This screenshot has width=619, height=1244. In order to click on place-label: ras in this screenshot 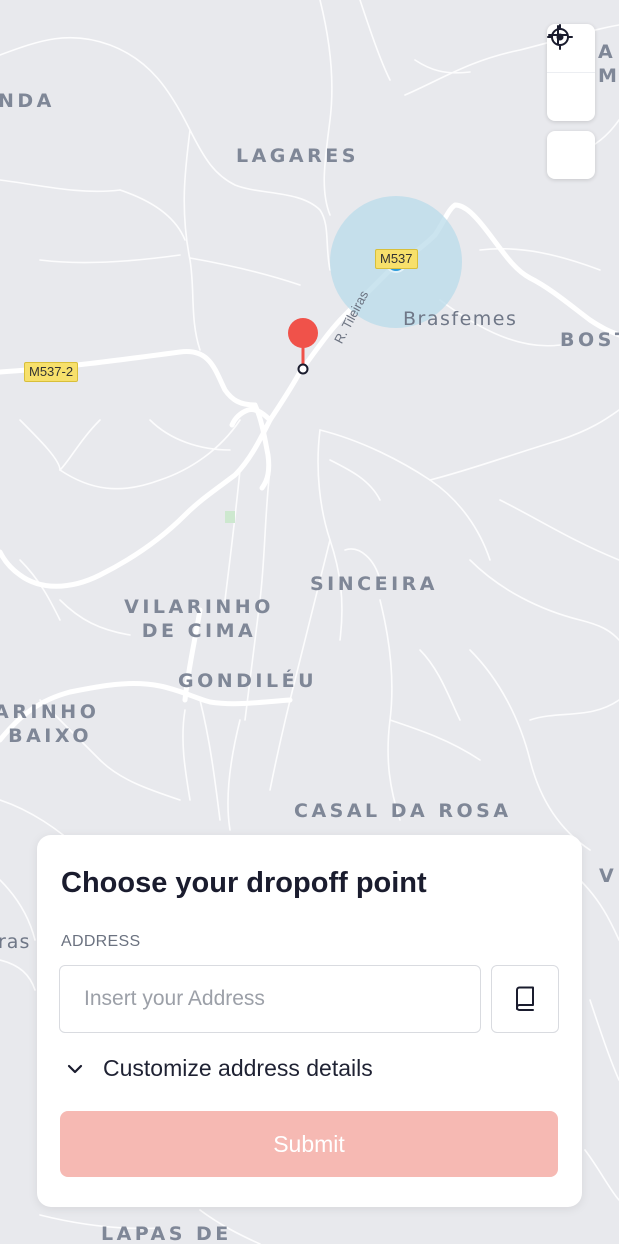, I will do `click(15, 942)`.